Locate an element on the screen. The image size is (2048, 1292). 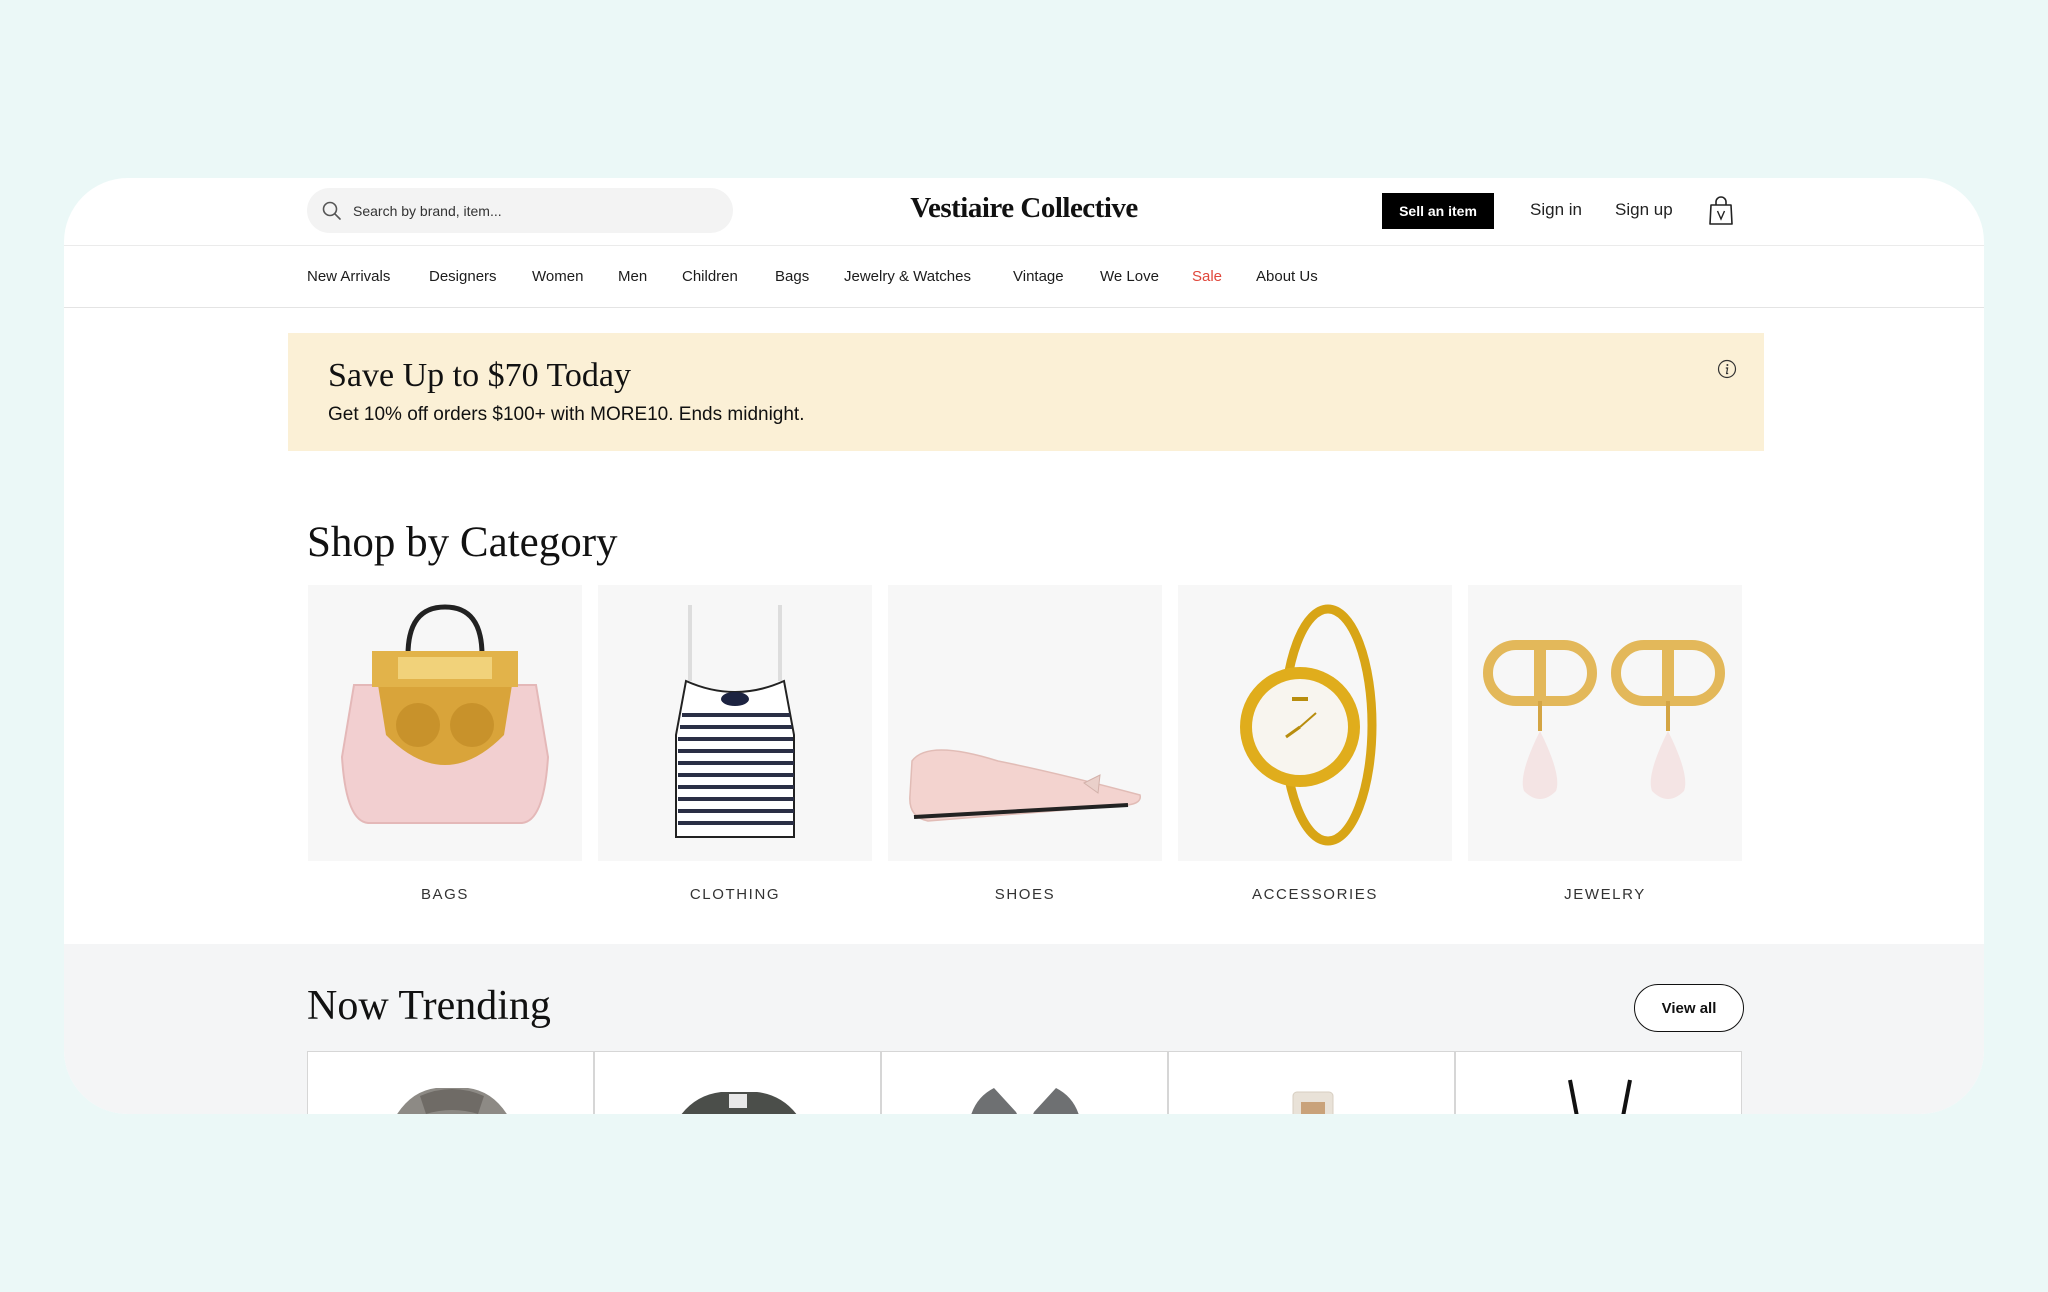
nav-children: Children is located at coordinates (710, 276).